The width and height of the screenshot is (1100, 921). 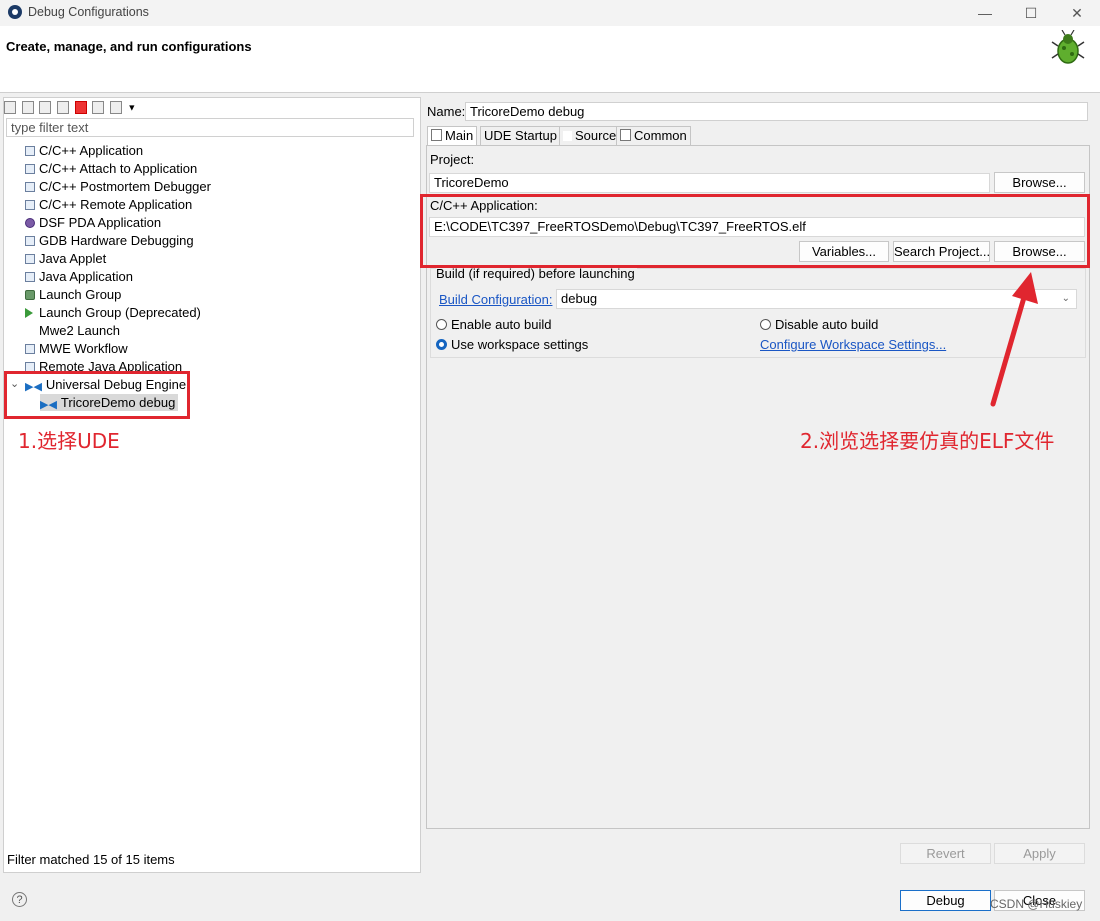 What do you see at coordinates (653, 135) in the screenshot?
I see `tab-common: Common` at bounding box center [653, 135].